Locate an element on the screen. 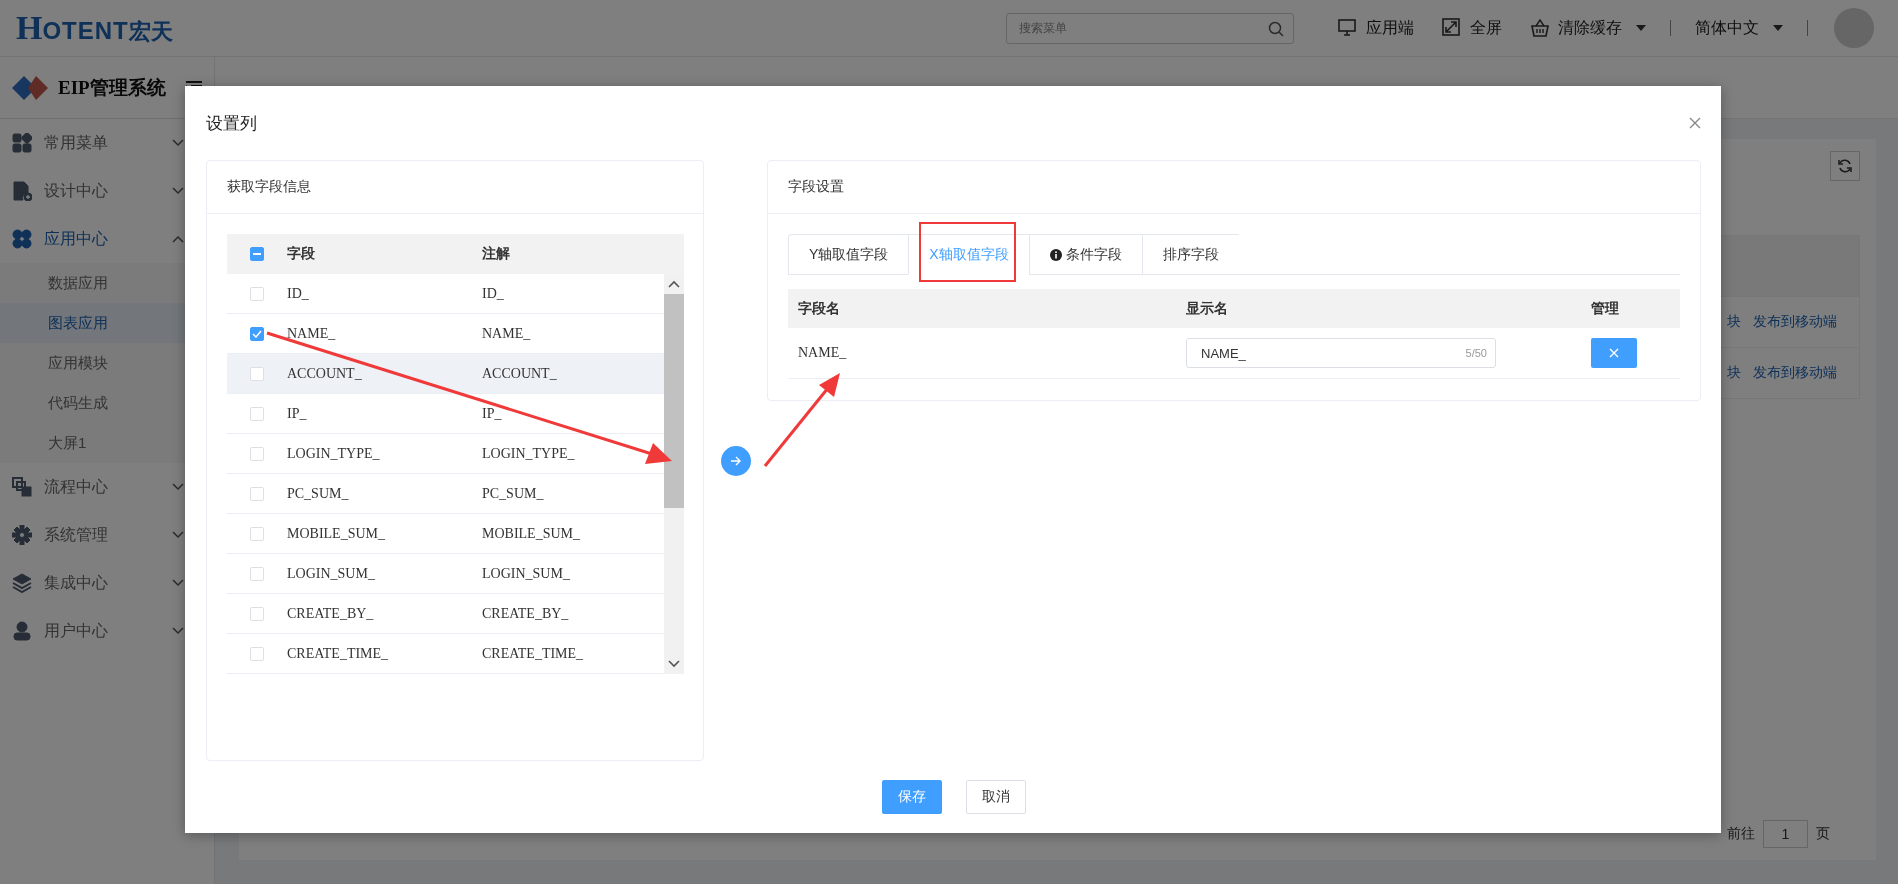 Image resolution: width=1898 pixels, height=884 pixels. sidebar-item: 用户中心 is located at coordinates (107, 631).